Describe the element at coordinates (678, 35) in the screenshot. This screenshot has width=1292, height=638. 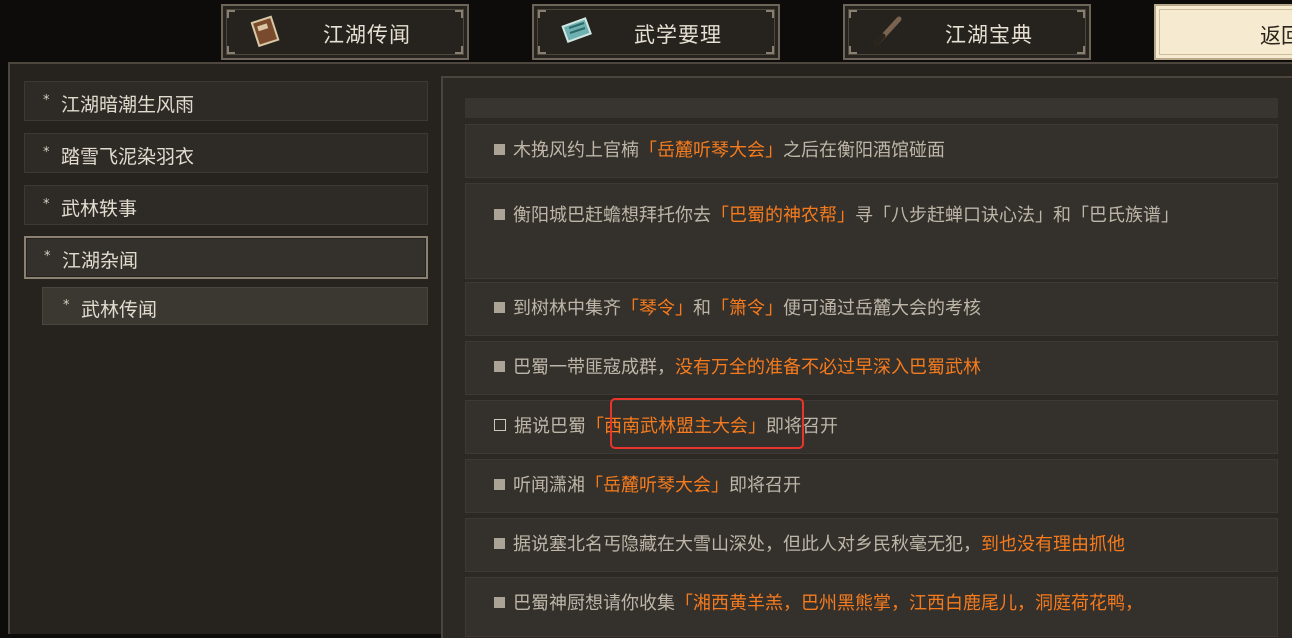
I see `tab-label: 武学要理` at that location.